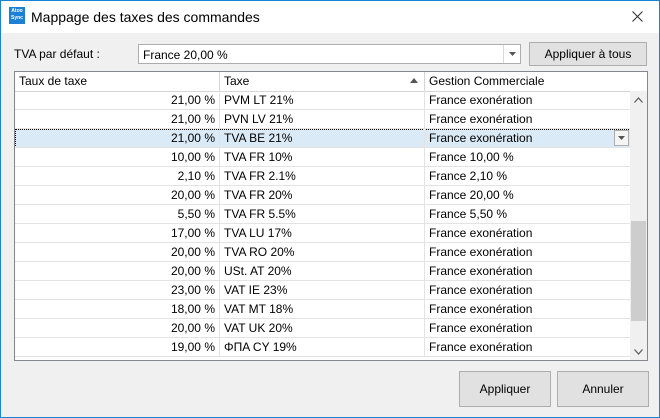 This screenshot has width=660, height=418. What do you see at coordinates (117, 81) in the screenshot?
I see `column-header-rate: Taux de taxe` at bounding box center [117, 81].